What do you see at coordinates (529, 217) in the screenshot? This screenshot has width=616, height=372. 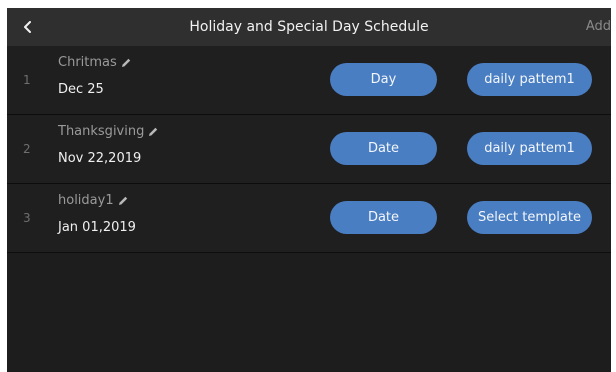 I see `template-button: Select template` at bounding box center [529, 217].